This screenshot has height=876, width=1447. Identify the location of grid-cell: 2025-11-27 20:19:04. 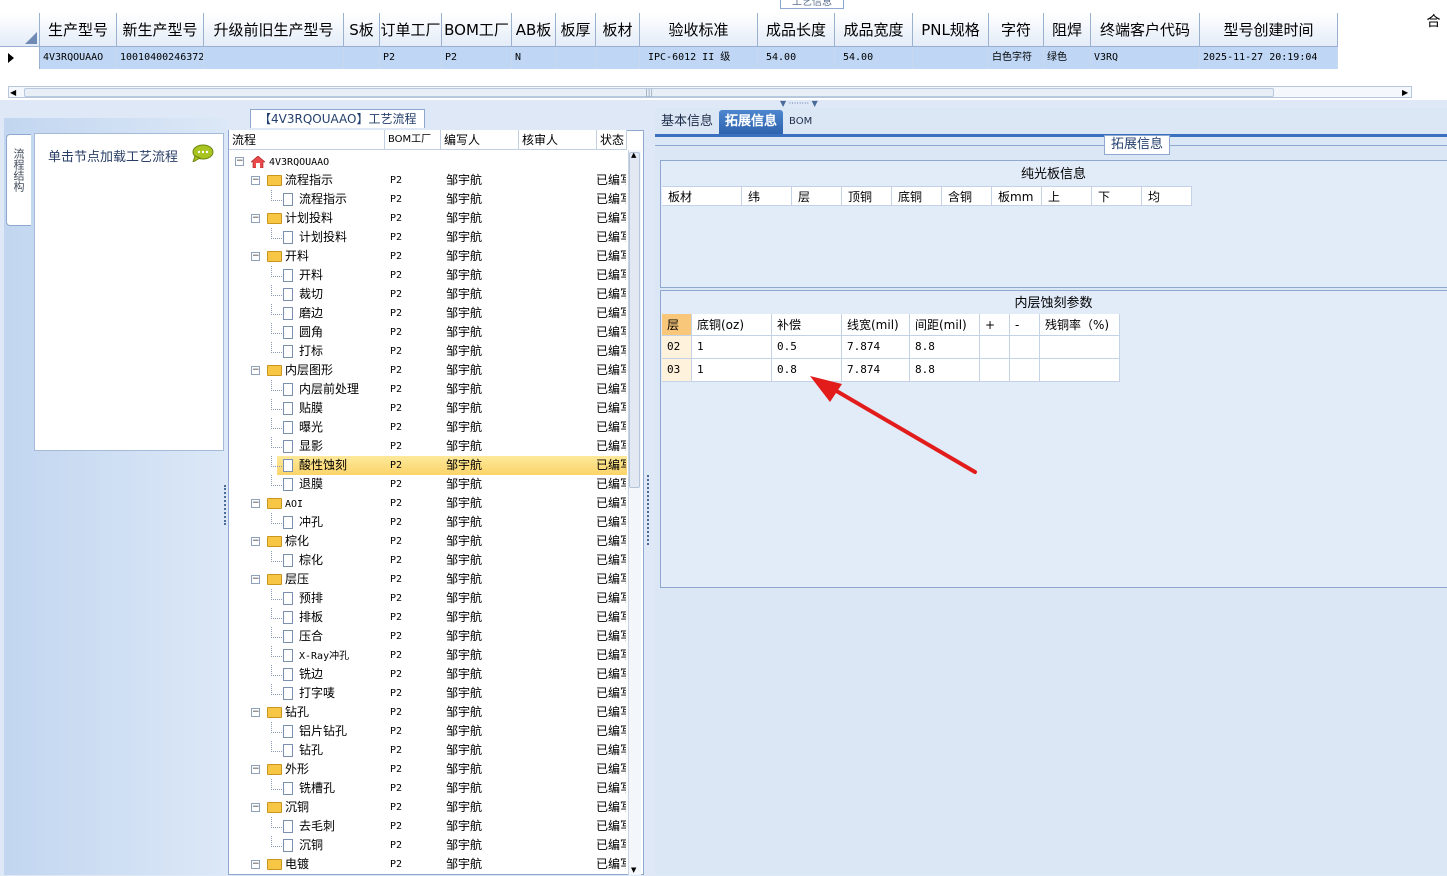
(1269, 58).